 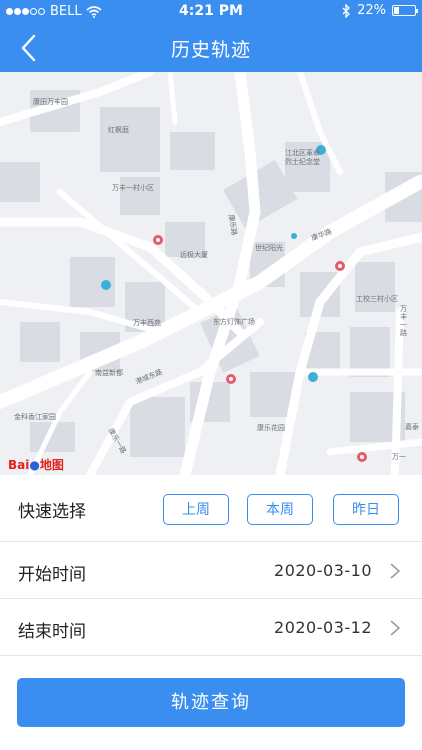 What do you see at coordinates (234, 322) in the screenshot?
I see `map-label: 东方灯饰广场` at bounding box center [234, 322].